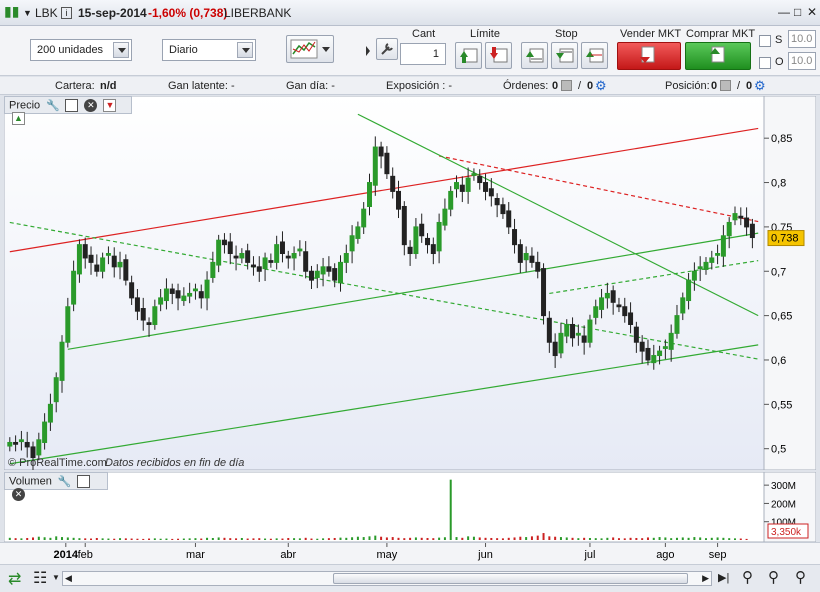  I want to click on buy-stop-button, so click(534, 55).